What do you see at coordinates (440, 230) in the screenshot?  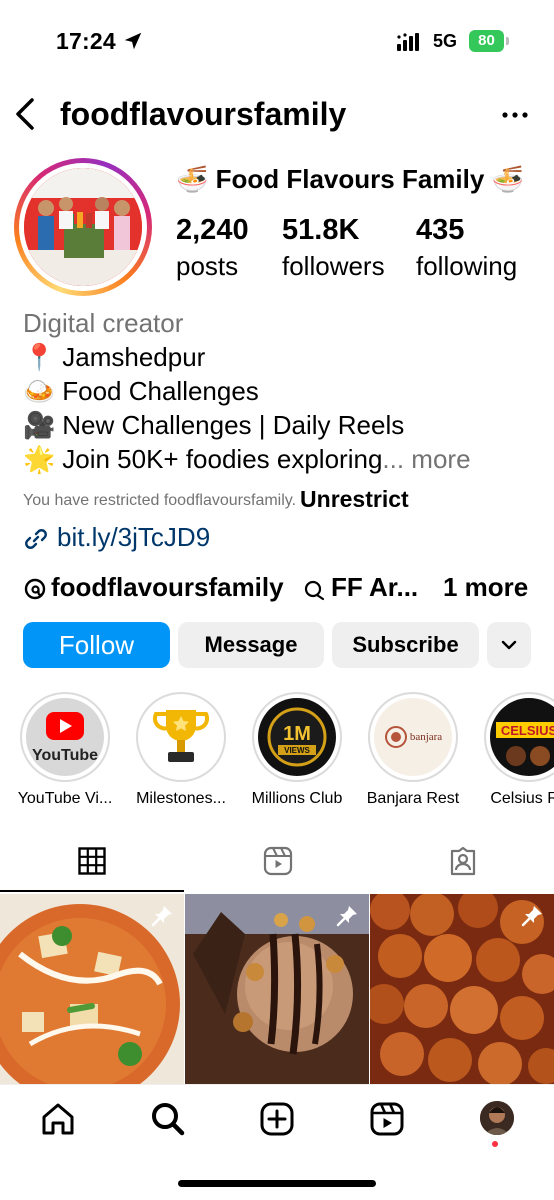 I see `following-count: 435` at bounding box center [440, 230].